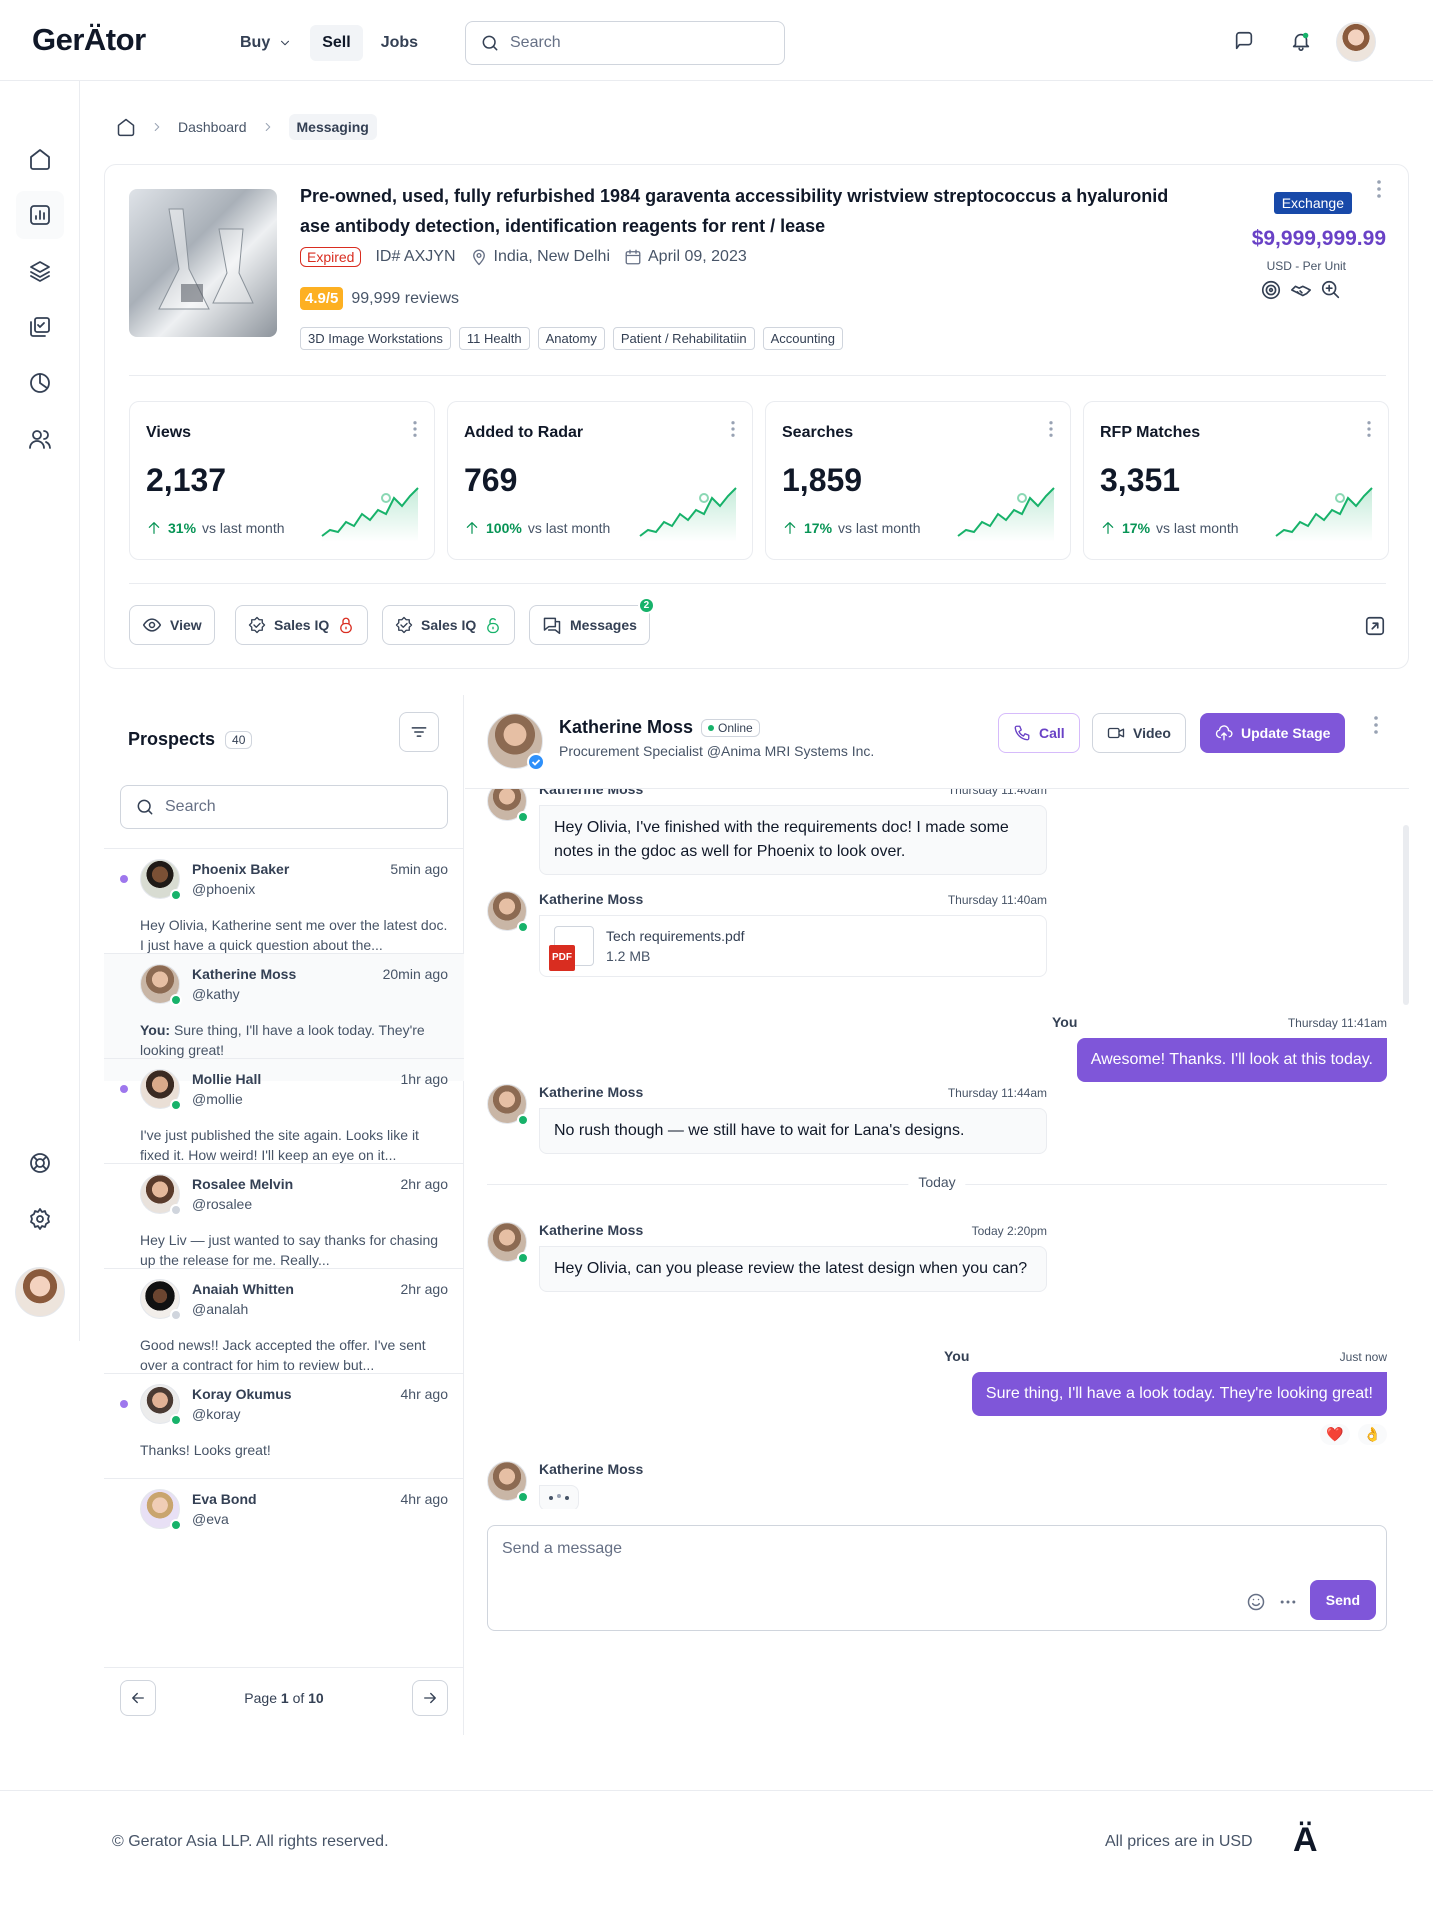 This screenshot has width=1433, height=1913. What do you see at coordinates (40, 439) in the screenshot?
I see `sidebar-item-users` at bounding box center [40, 439].